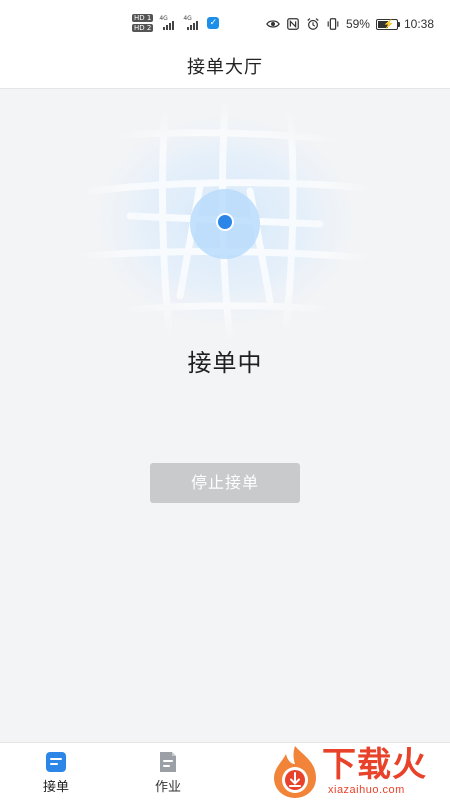 This screenshot has height=801, width=450. I want to click on tab-work-label: 作业, so click(167, 787).